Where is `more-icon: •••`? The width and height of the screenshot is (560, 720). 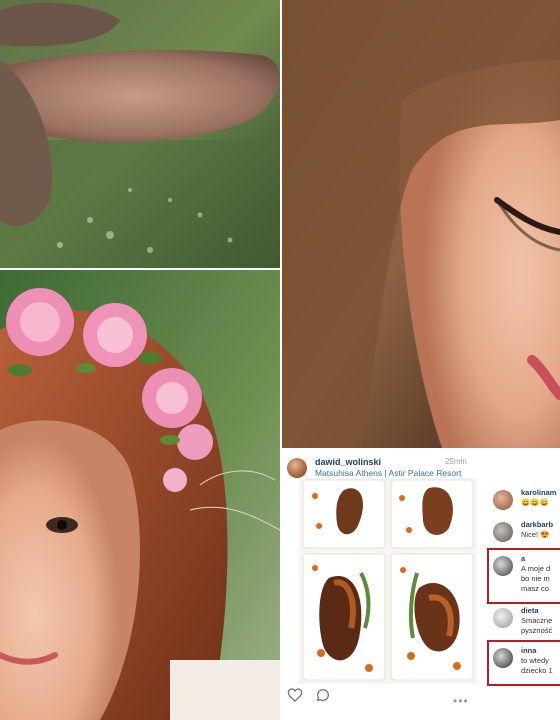
more-icon: ••• is located at coordinates (461, 701).